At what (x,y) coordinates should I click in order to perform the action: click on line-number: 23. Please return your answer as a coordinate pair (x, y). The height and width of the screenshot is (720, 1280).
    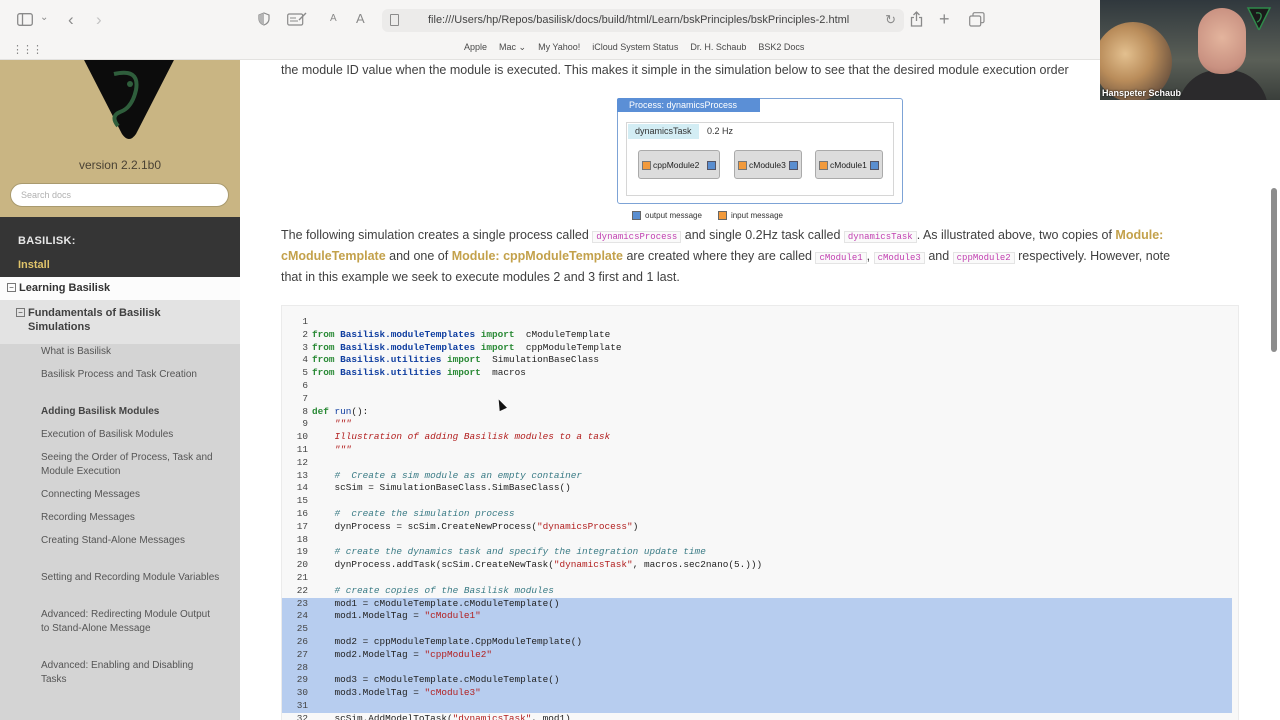
    Looking at the image, I should click on (302, 603).